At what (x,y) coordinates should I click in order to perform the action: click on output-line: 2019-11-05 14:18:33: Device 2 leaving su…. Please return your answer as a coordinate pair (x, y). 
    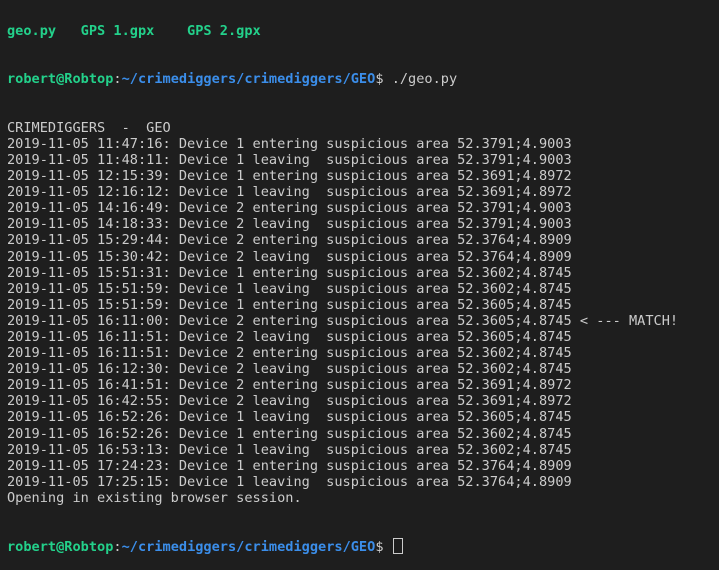
    Looking at the image, I should click on (289, 224).